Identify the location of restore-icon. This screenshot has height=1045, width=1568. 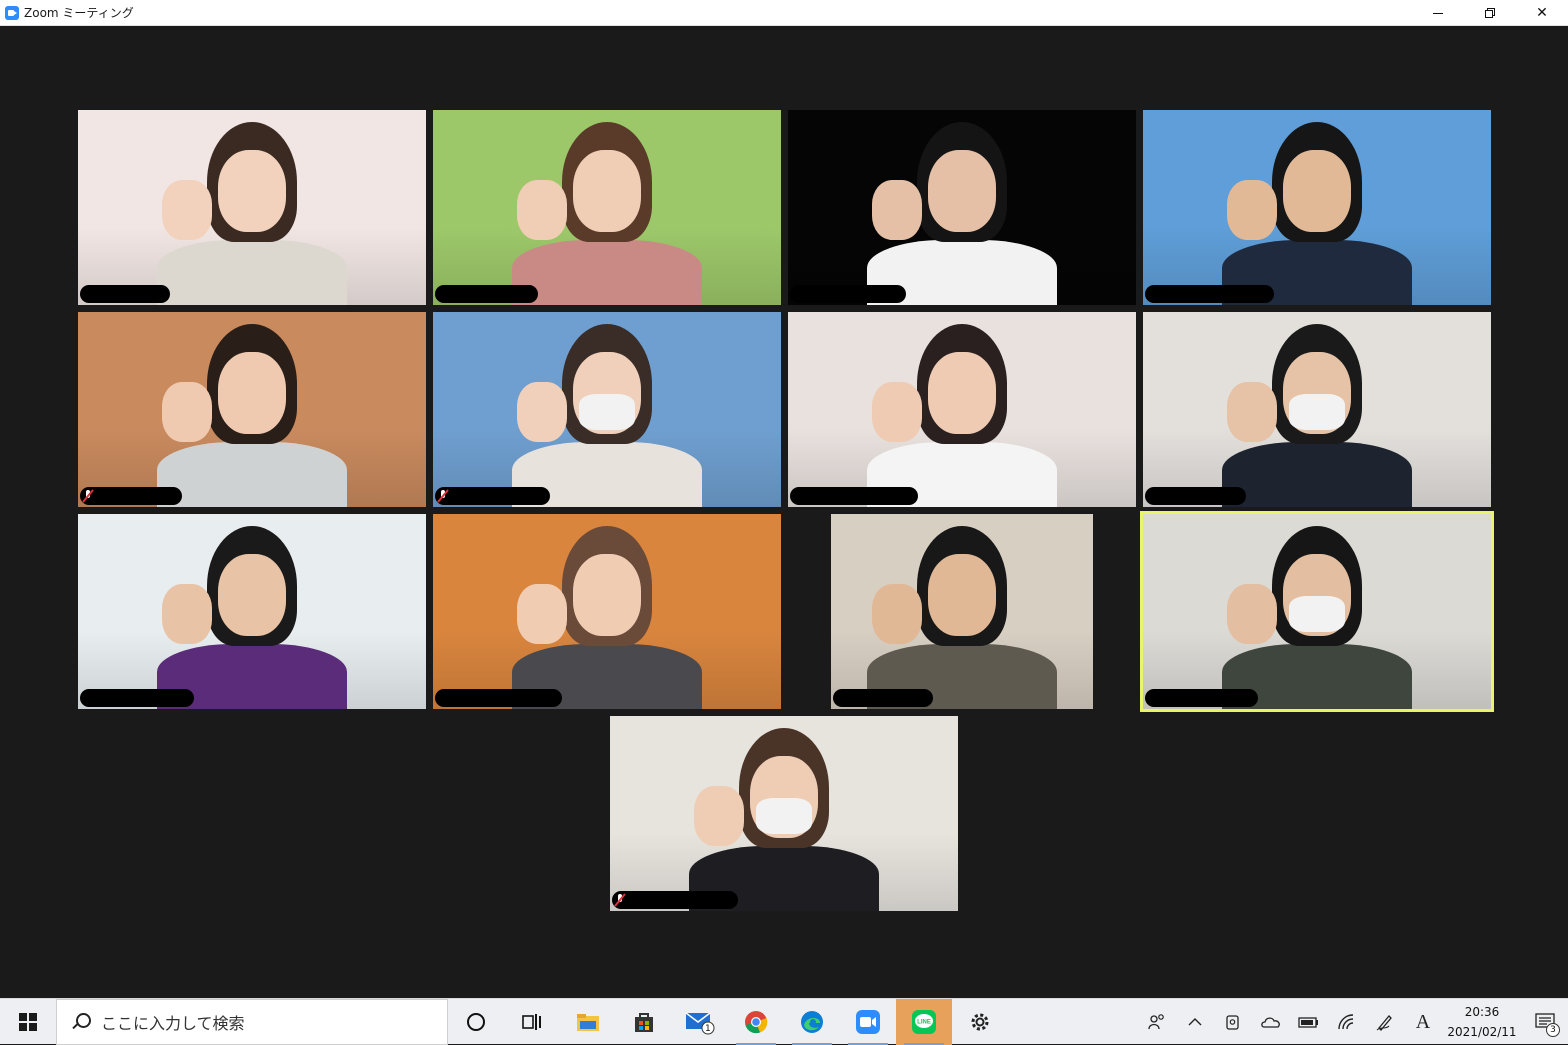
(1490, 13).